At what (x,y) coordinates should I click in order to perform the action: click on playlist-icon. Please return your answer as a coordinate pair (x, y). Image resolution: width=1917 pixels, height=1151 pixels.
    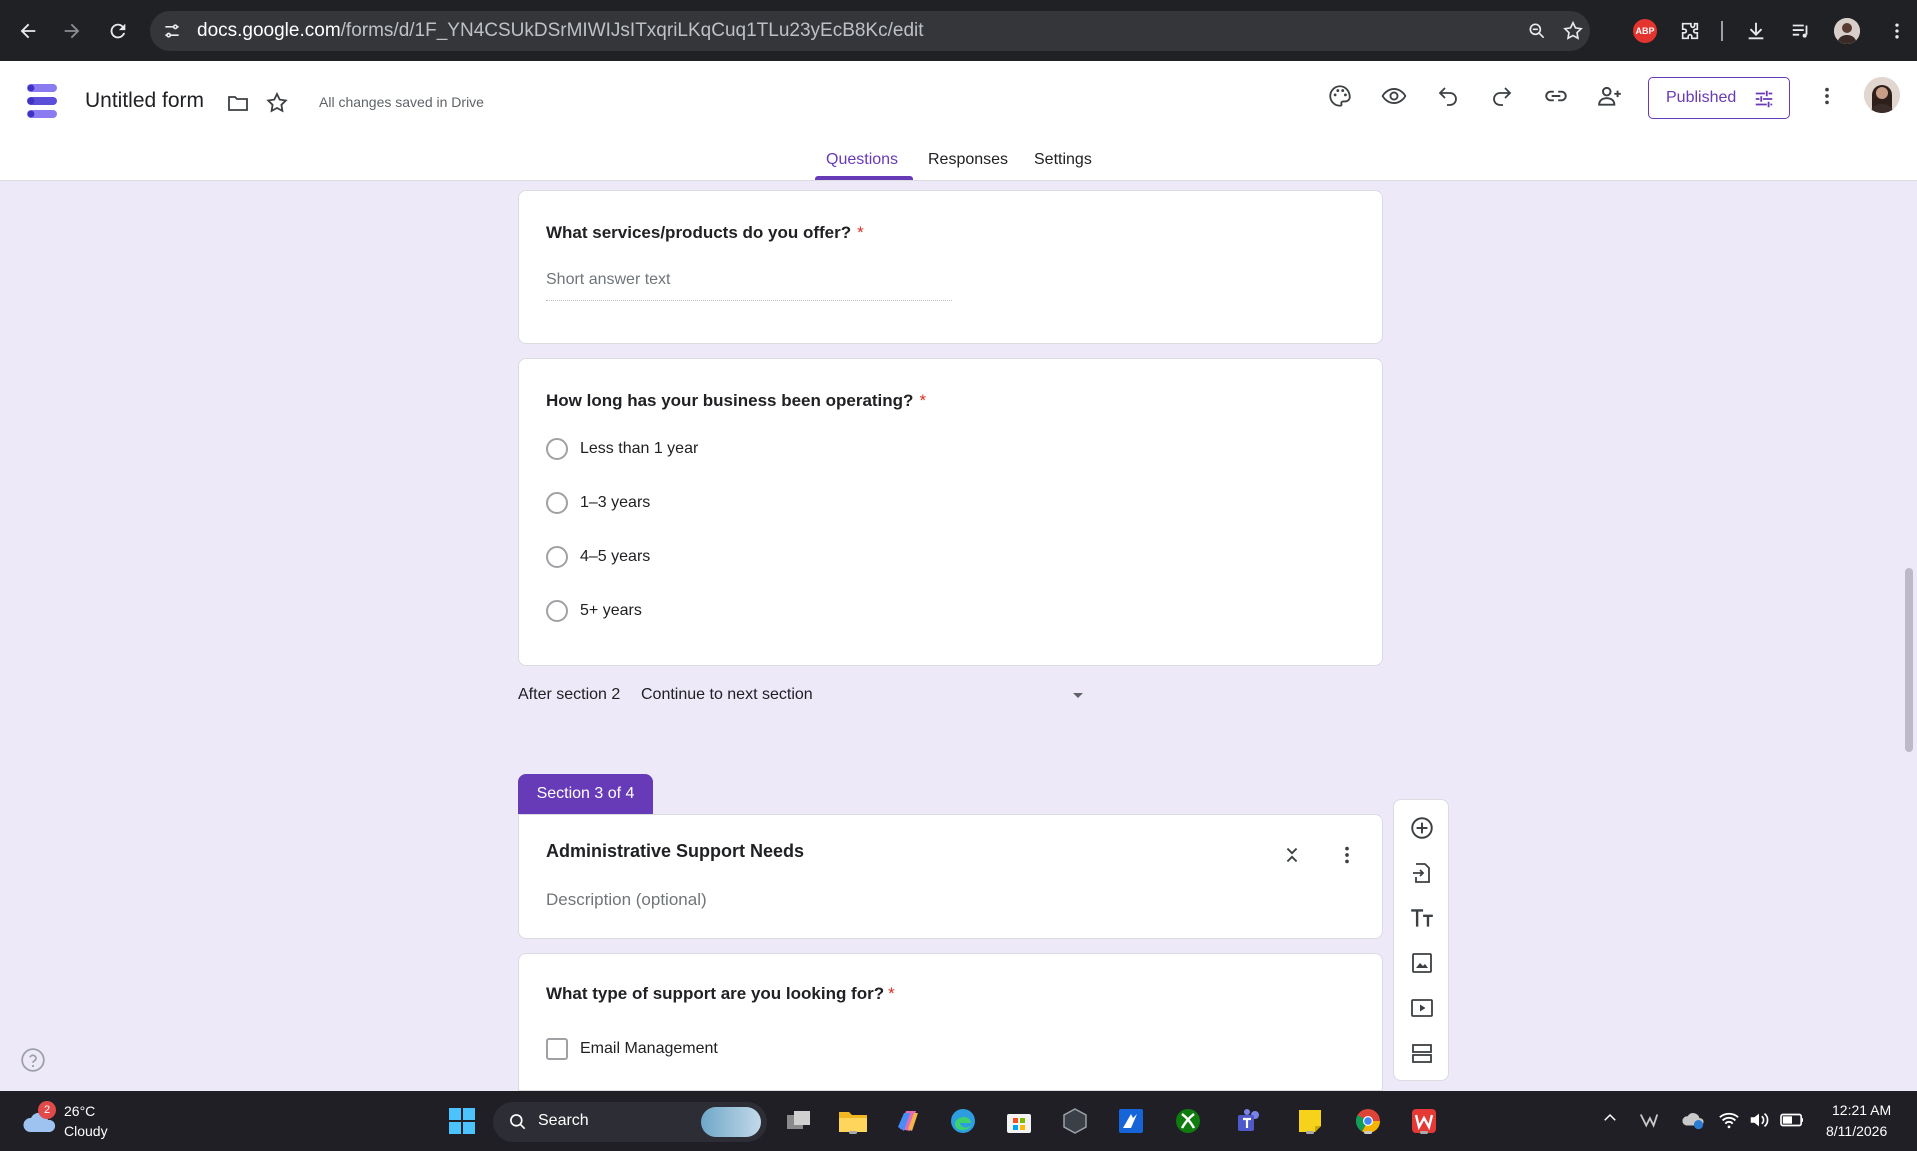
    Looking at the image, I should click on (1800, 31).